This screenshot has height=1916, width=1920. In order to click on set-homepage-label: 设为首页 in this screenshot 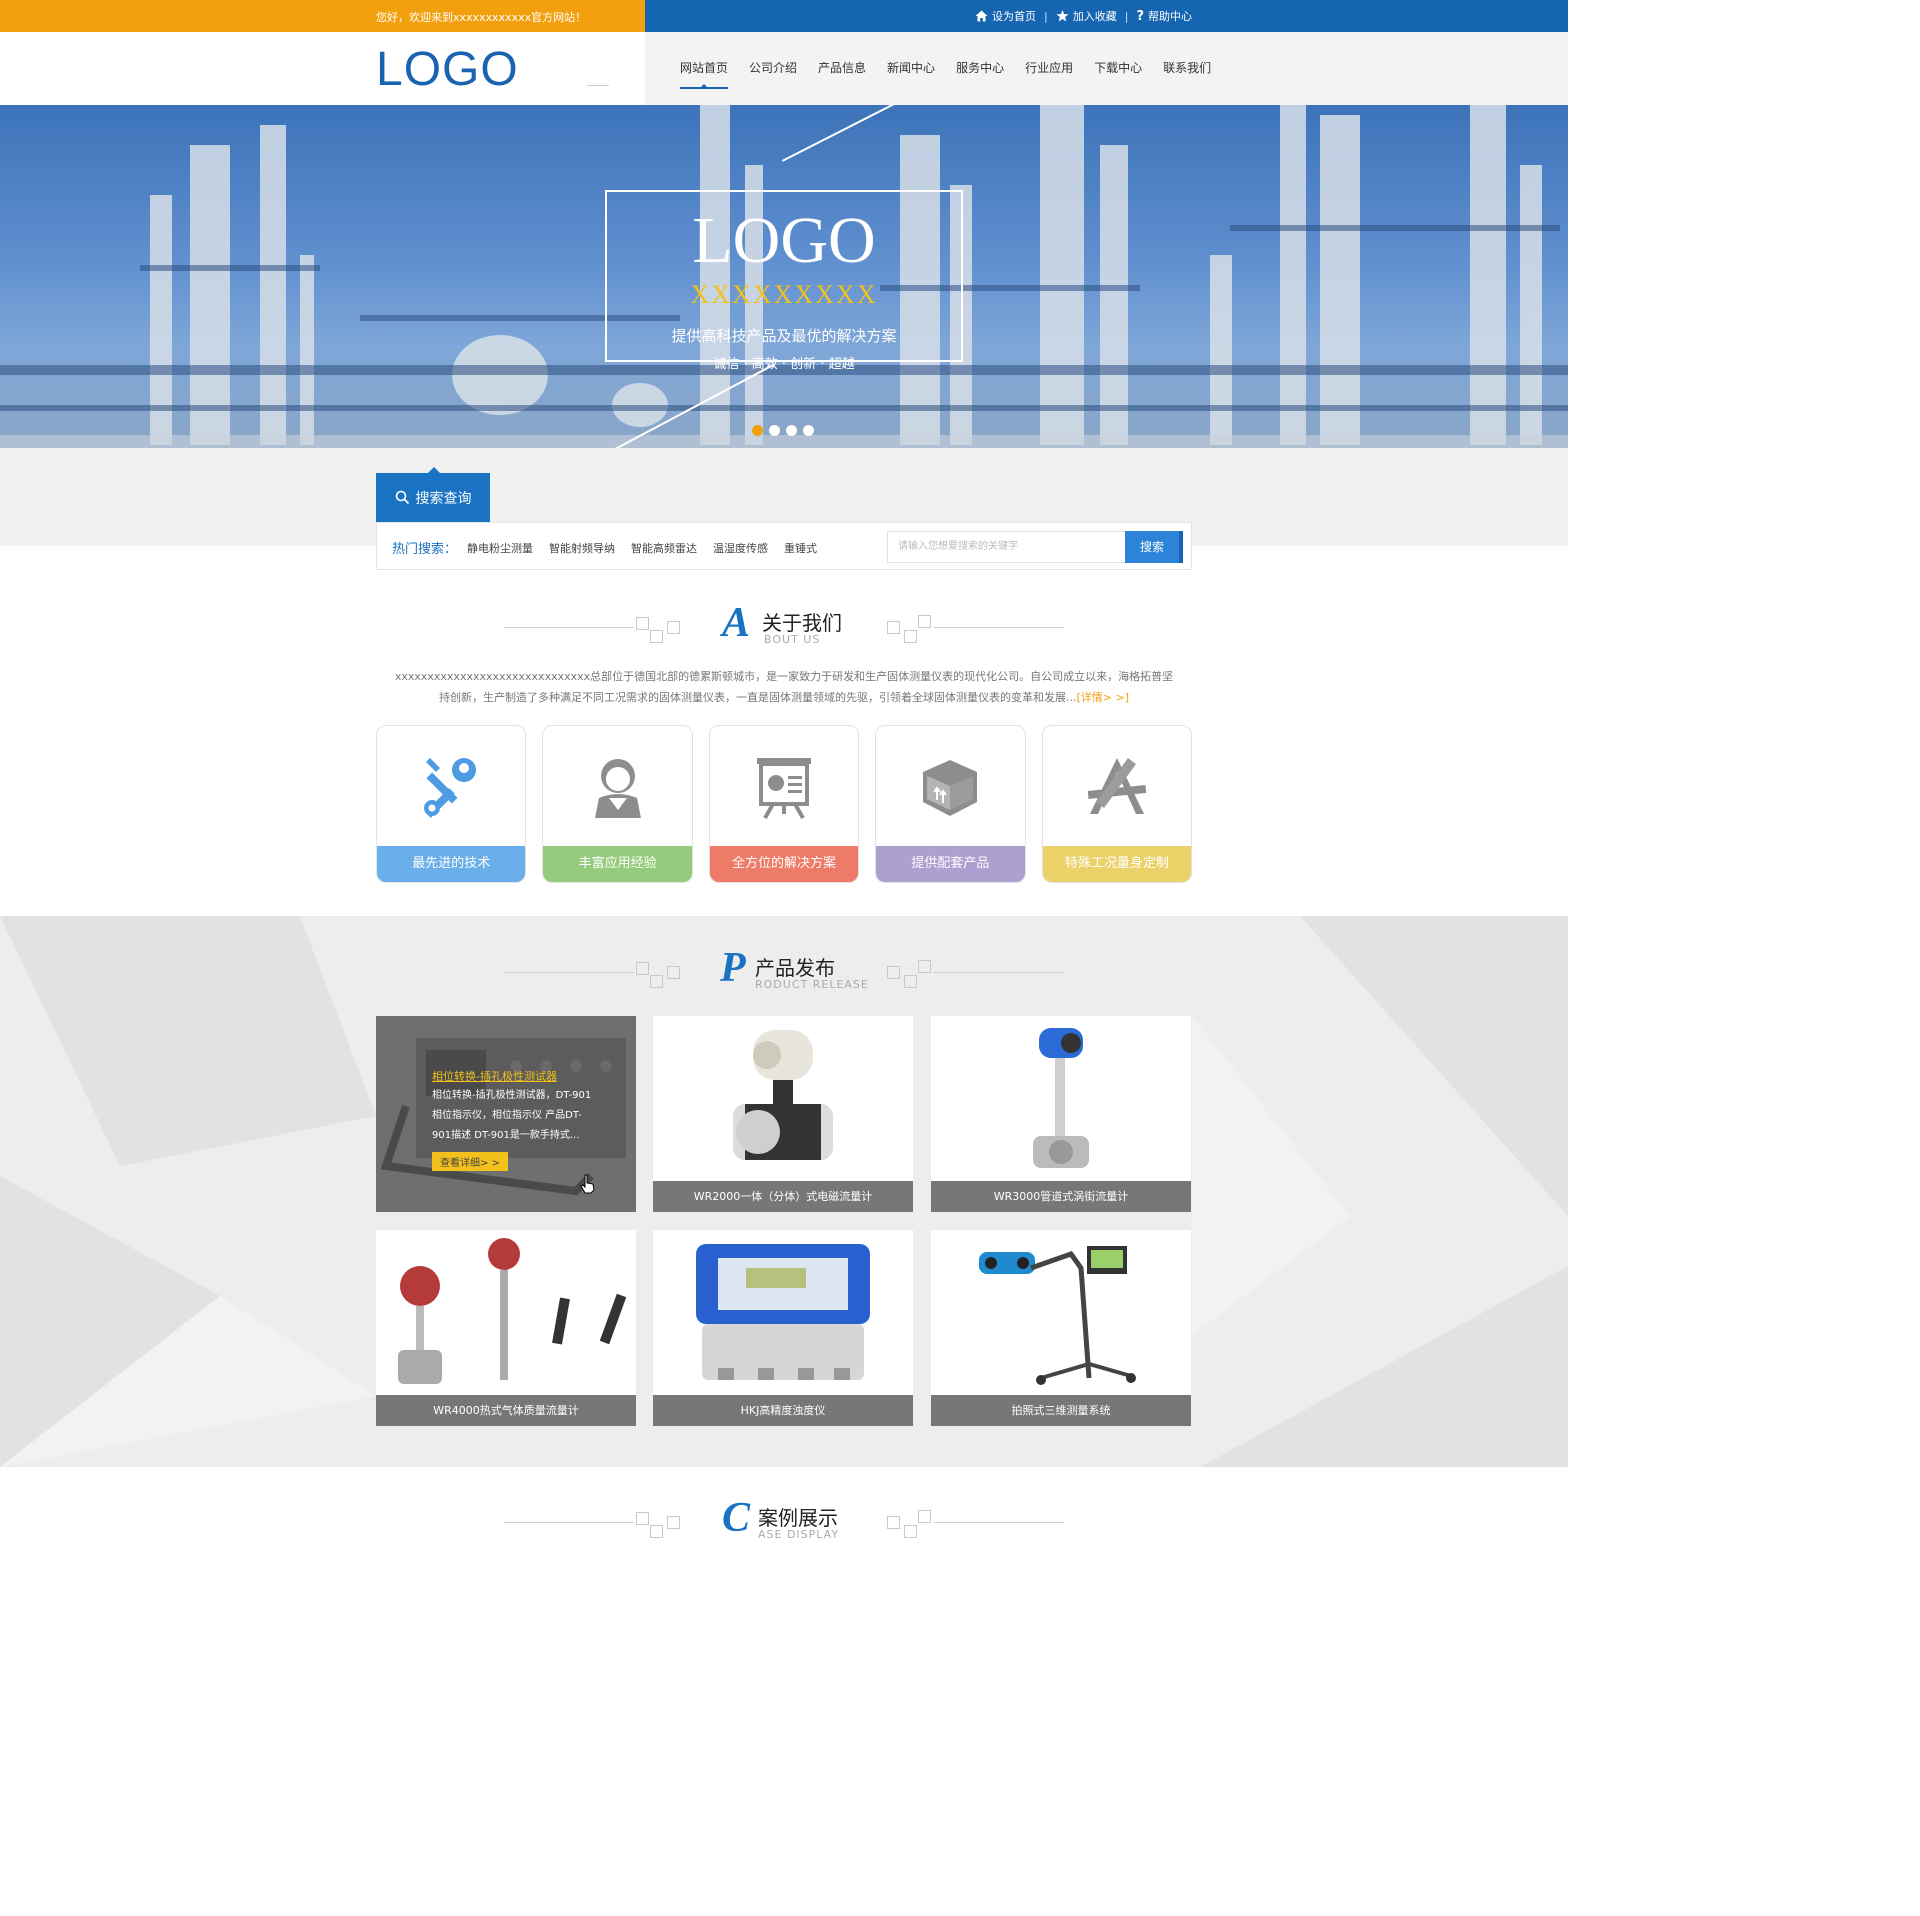, I will do `click(1014, 16)`.